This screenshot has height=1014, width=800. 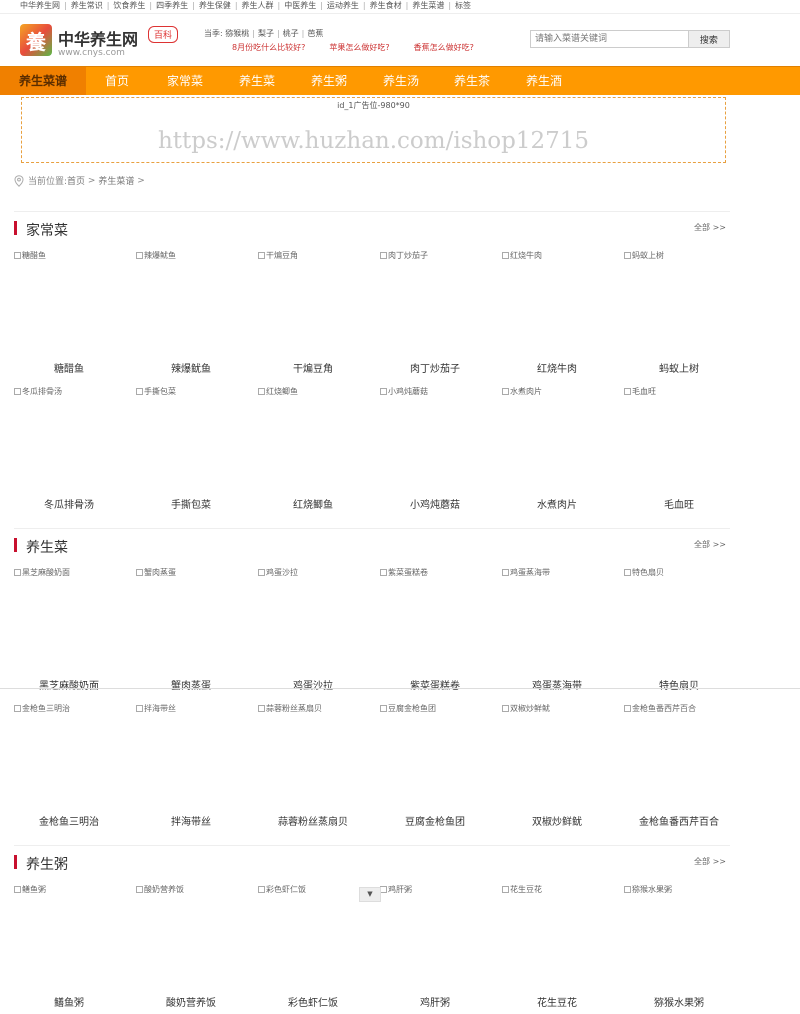 What do you see at coordinates (401, 81) in the screenshot?
I see `nav-item: 养生汤` at bounding box center [401, 81].